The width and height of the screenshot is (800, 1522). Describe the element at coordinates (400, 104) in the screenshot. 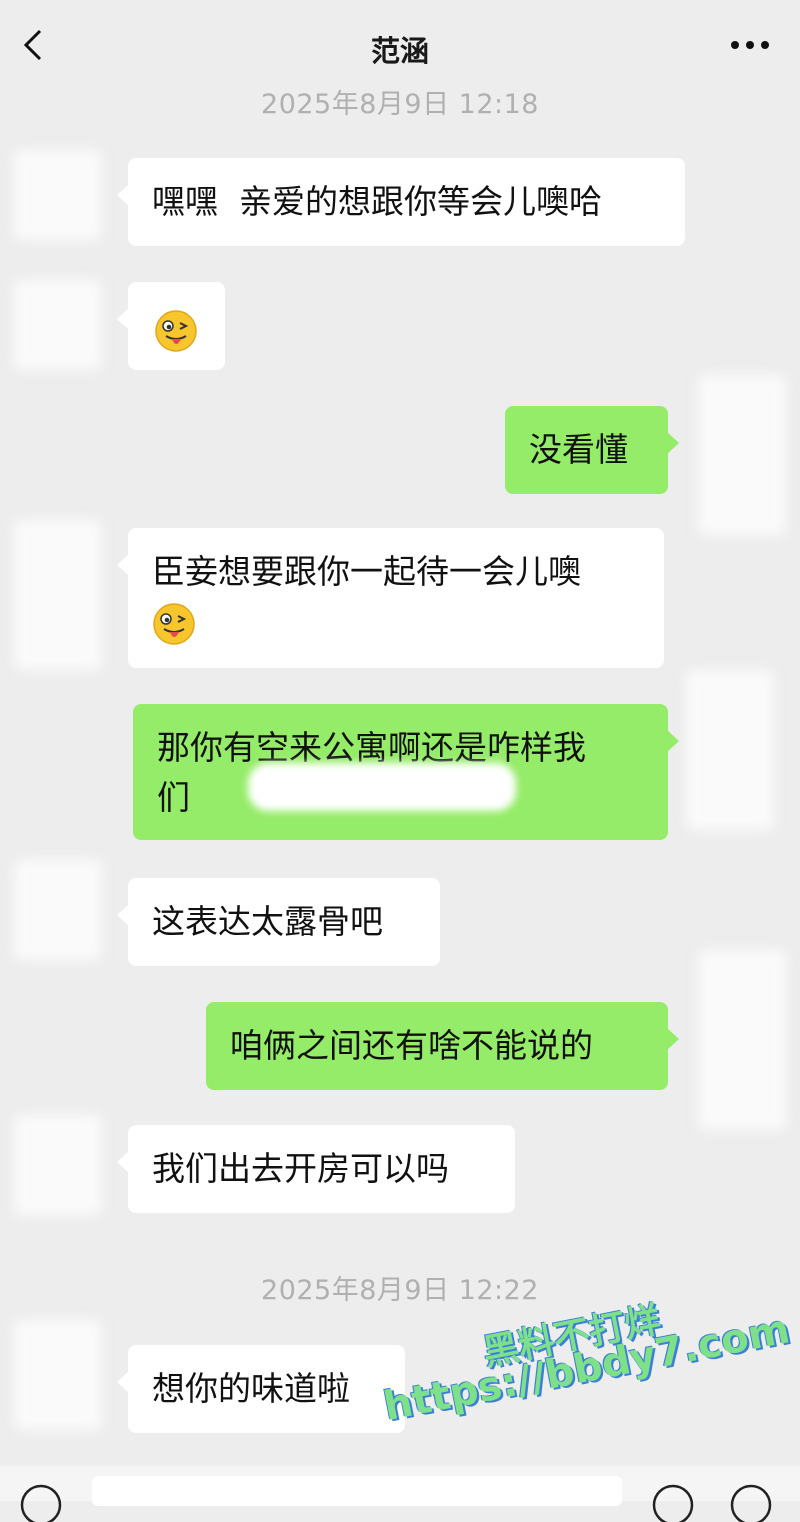

I see `timestamp: 2025年8月9日 12:18` at that location.